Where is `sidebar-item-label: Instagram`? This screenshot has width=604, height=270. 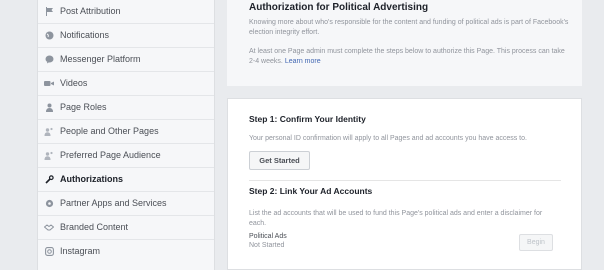 sidebar-item-label: Instagram is located at coordinates (80, 251).